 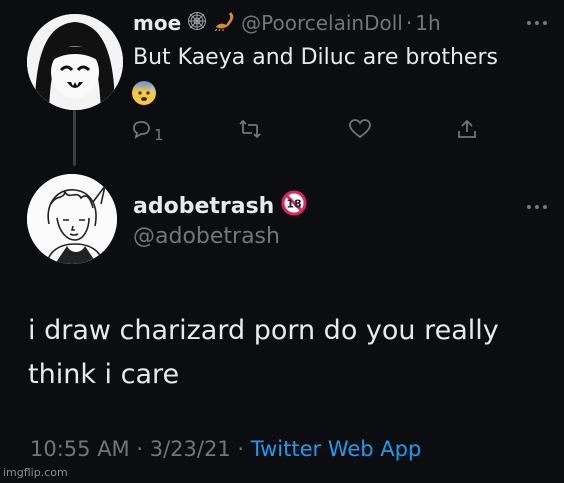 I want to click on retweet-action, so click(x=250, y=131).